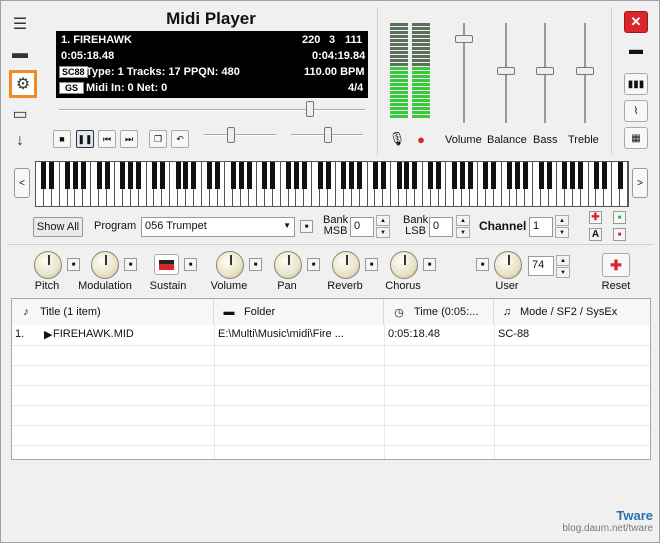  Describe the element at coordinates (429, 264) in the screenshot. I see `chorus-reset: ■` at that location.